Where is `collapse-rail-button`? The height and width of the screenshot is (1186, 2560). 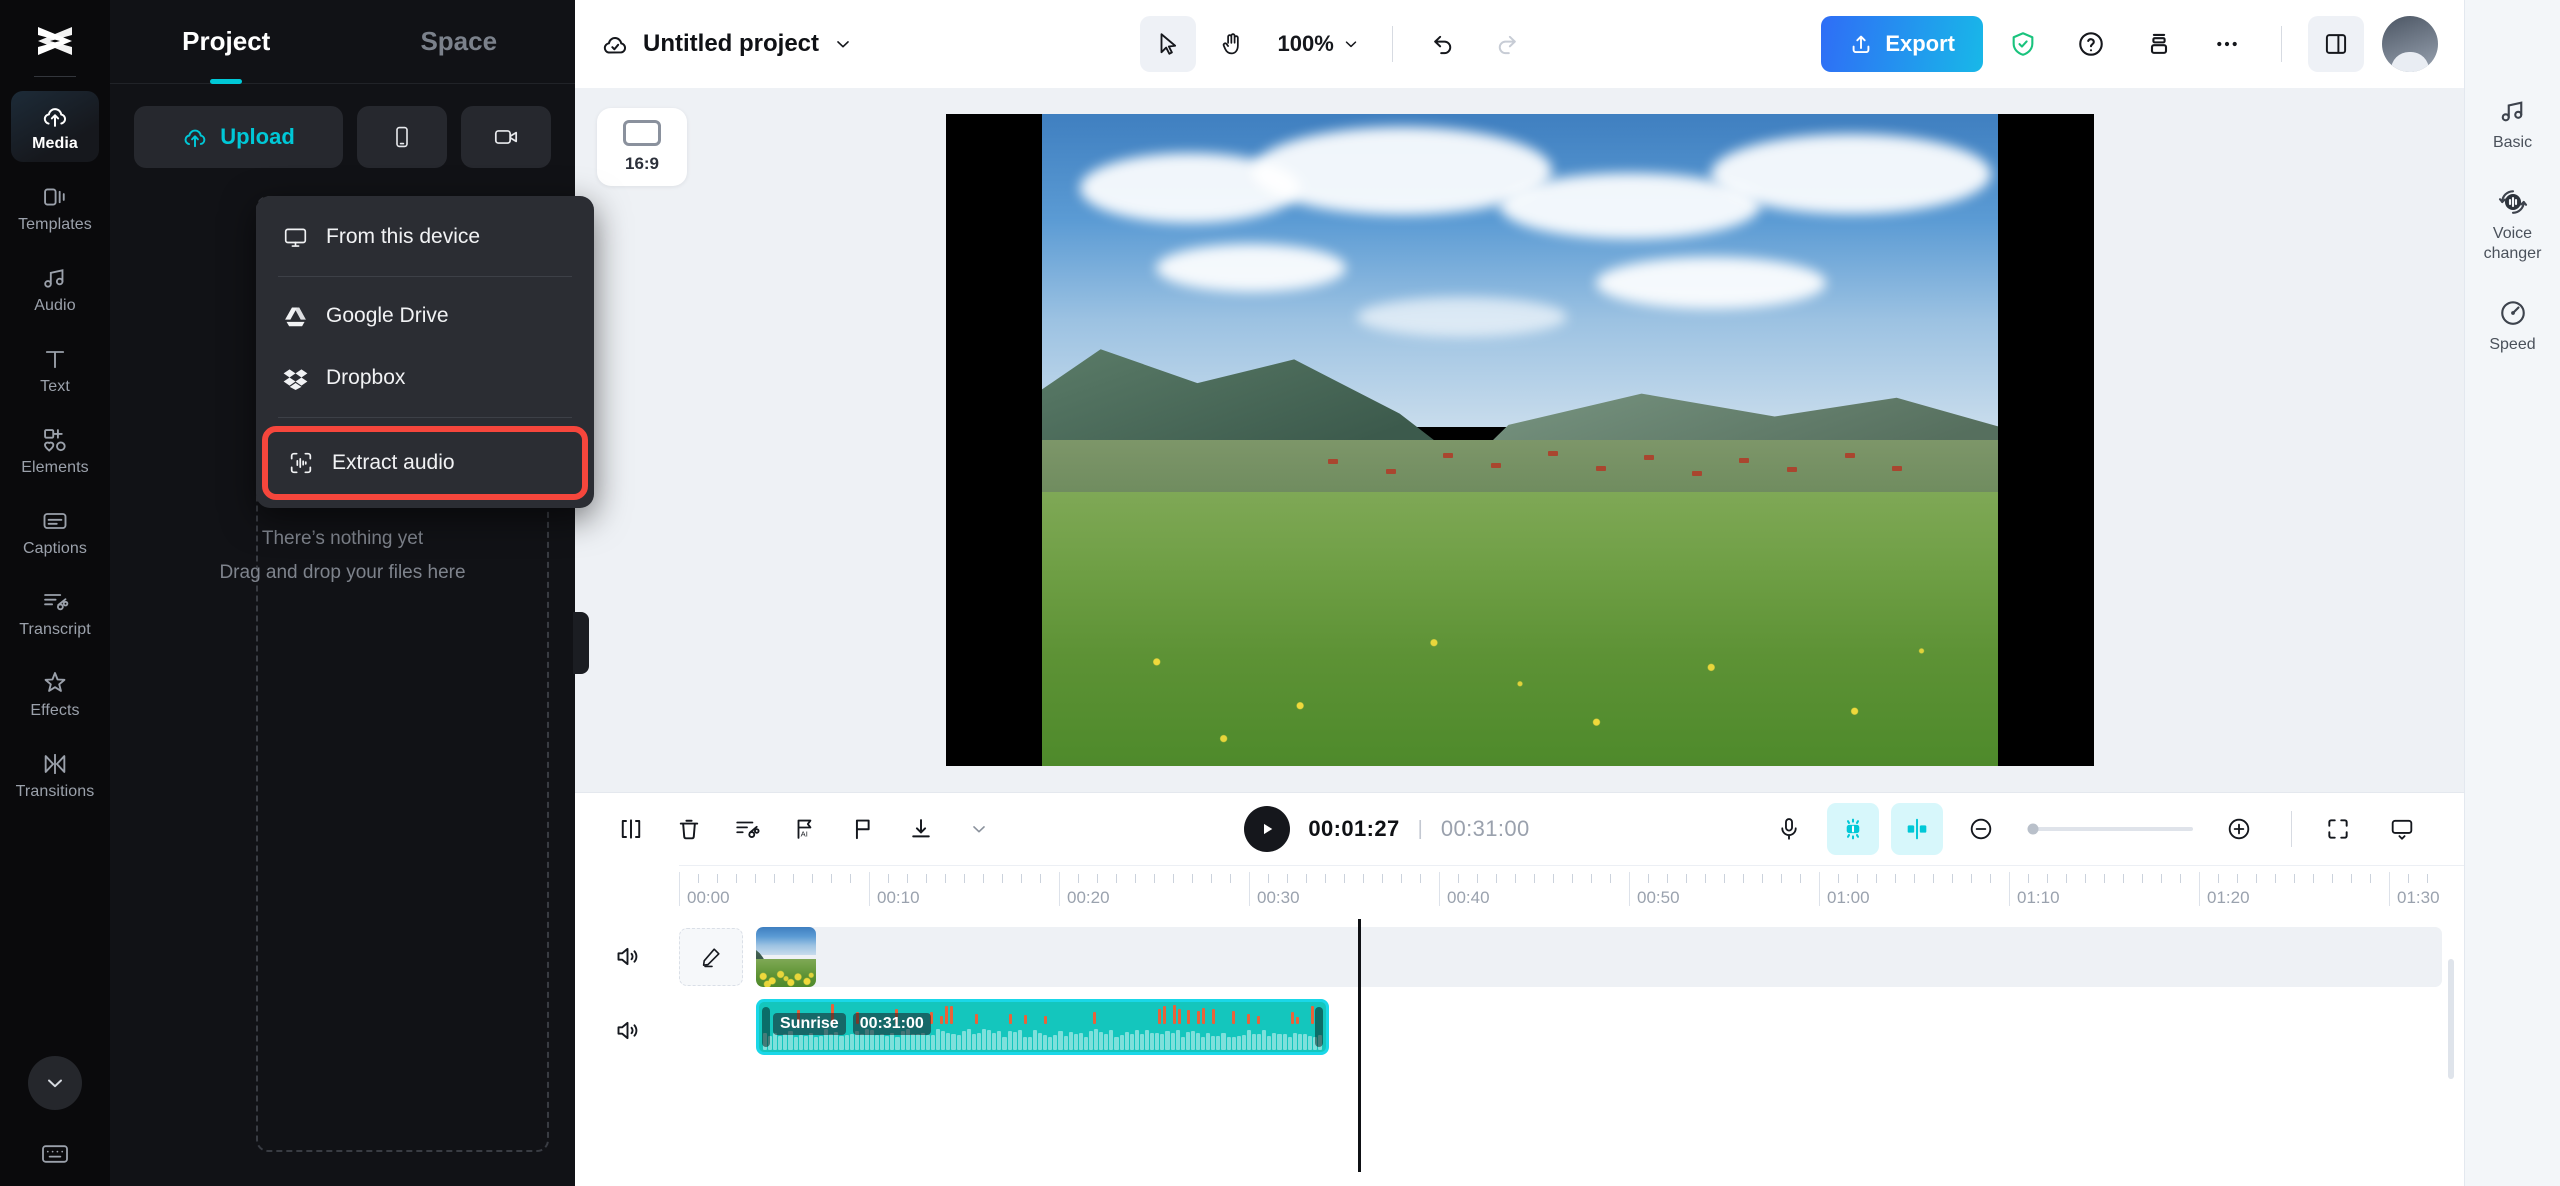
collapse-rail-button is located at coordinates (55, 1083).